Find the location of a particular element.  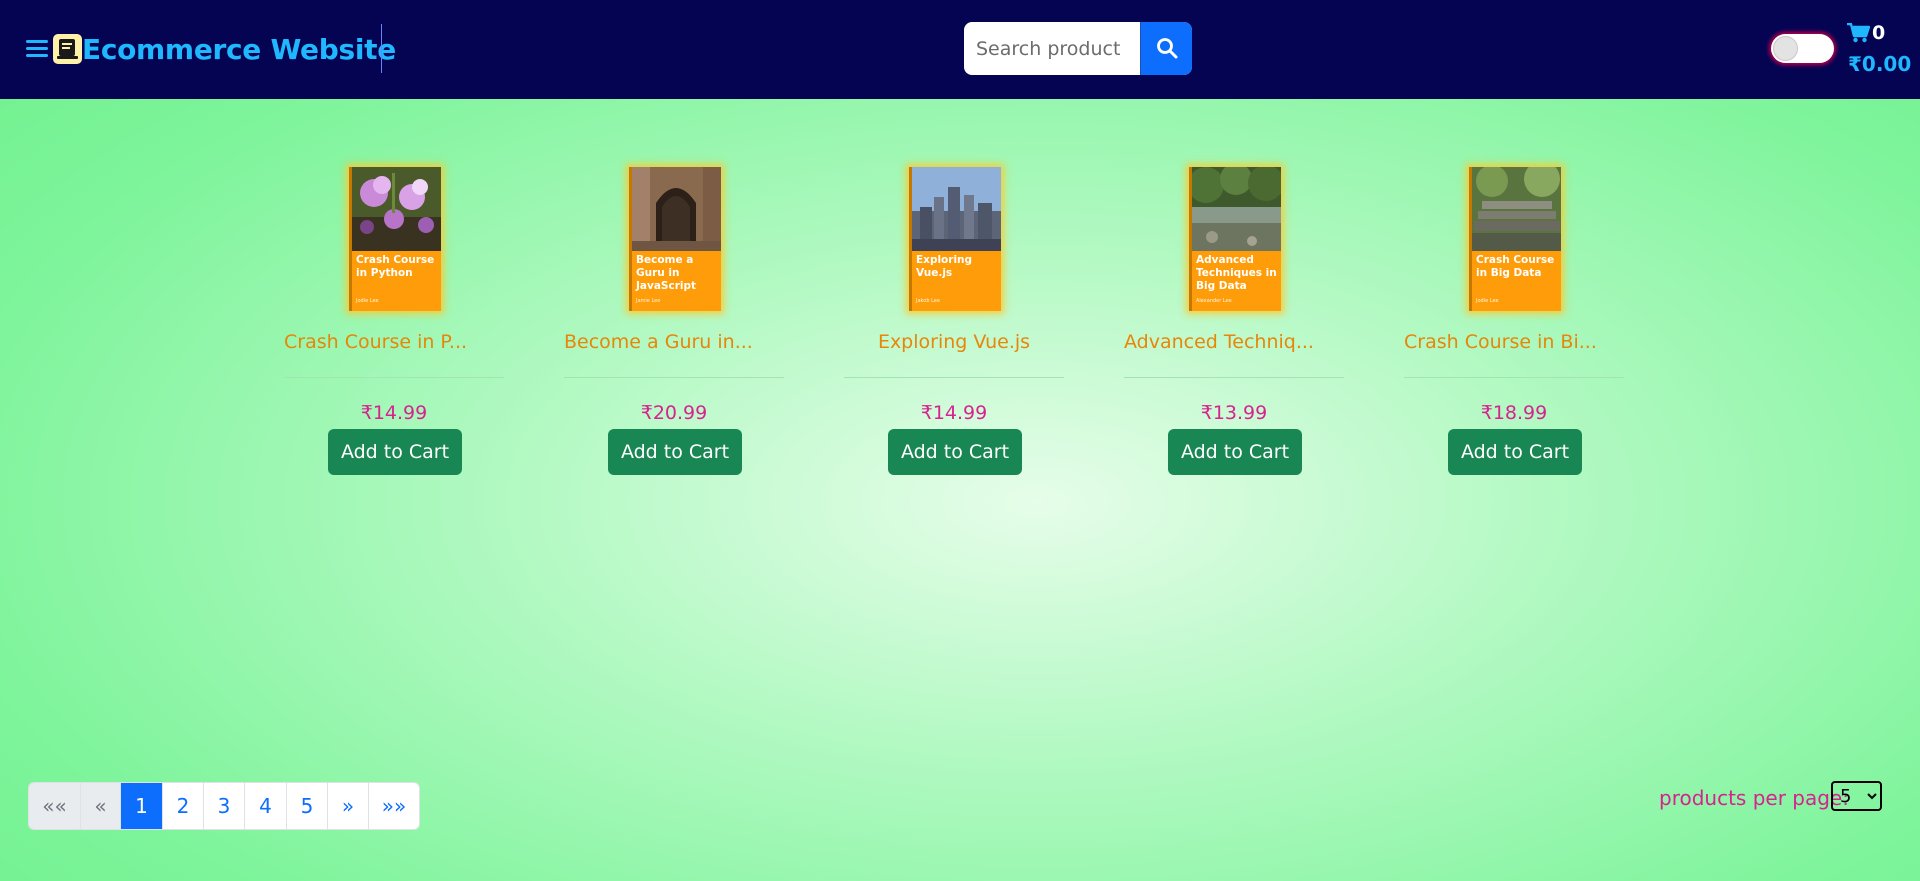

cover-author: Alexander Lee is located at coordinates (1214, 301).